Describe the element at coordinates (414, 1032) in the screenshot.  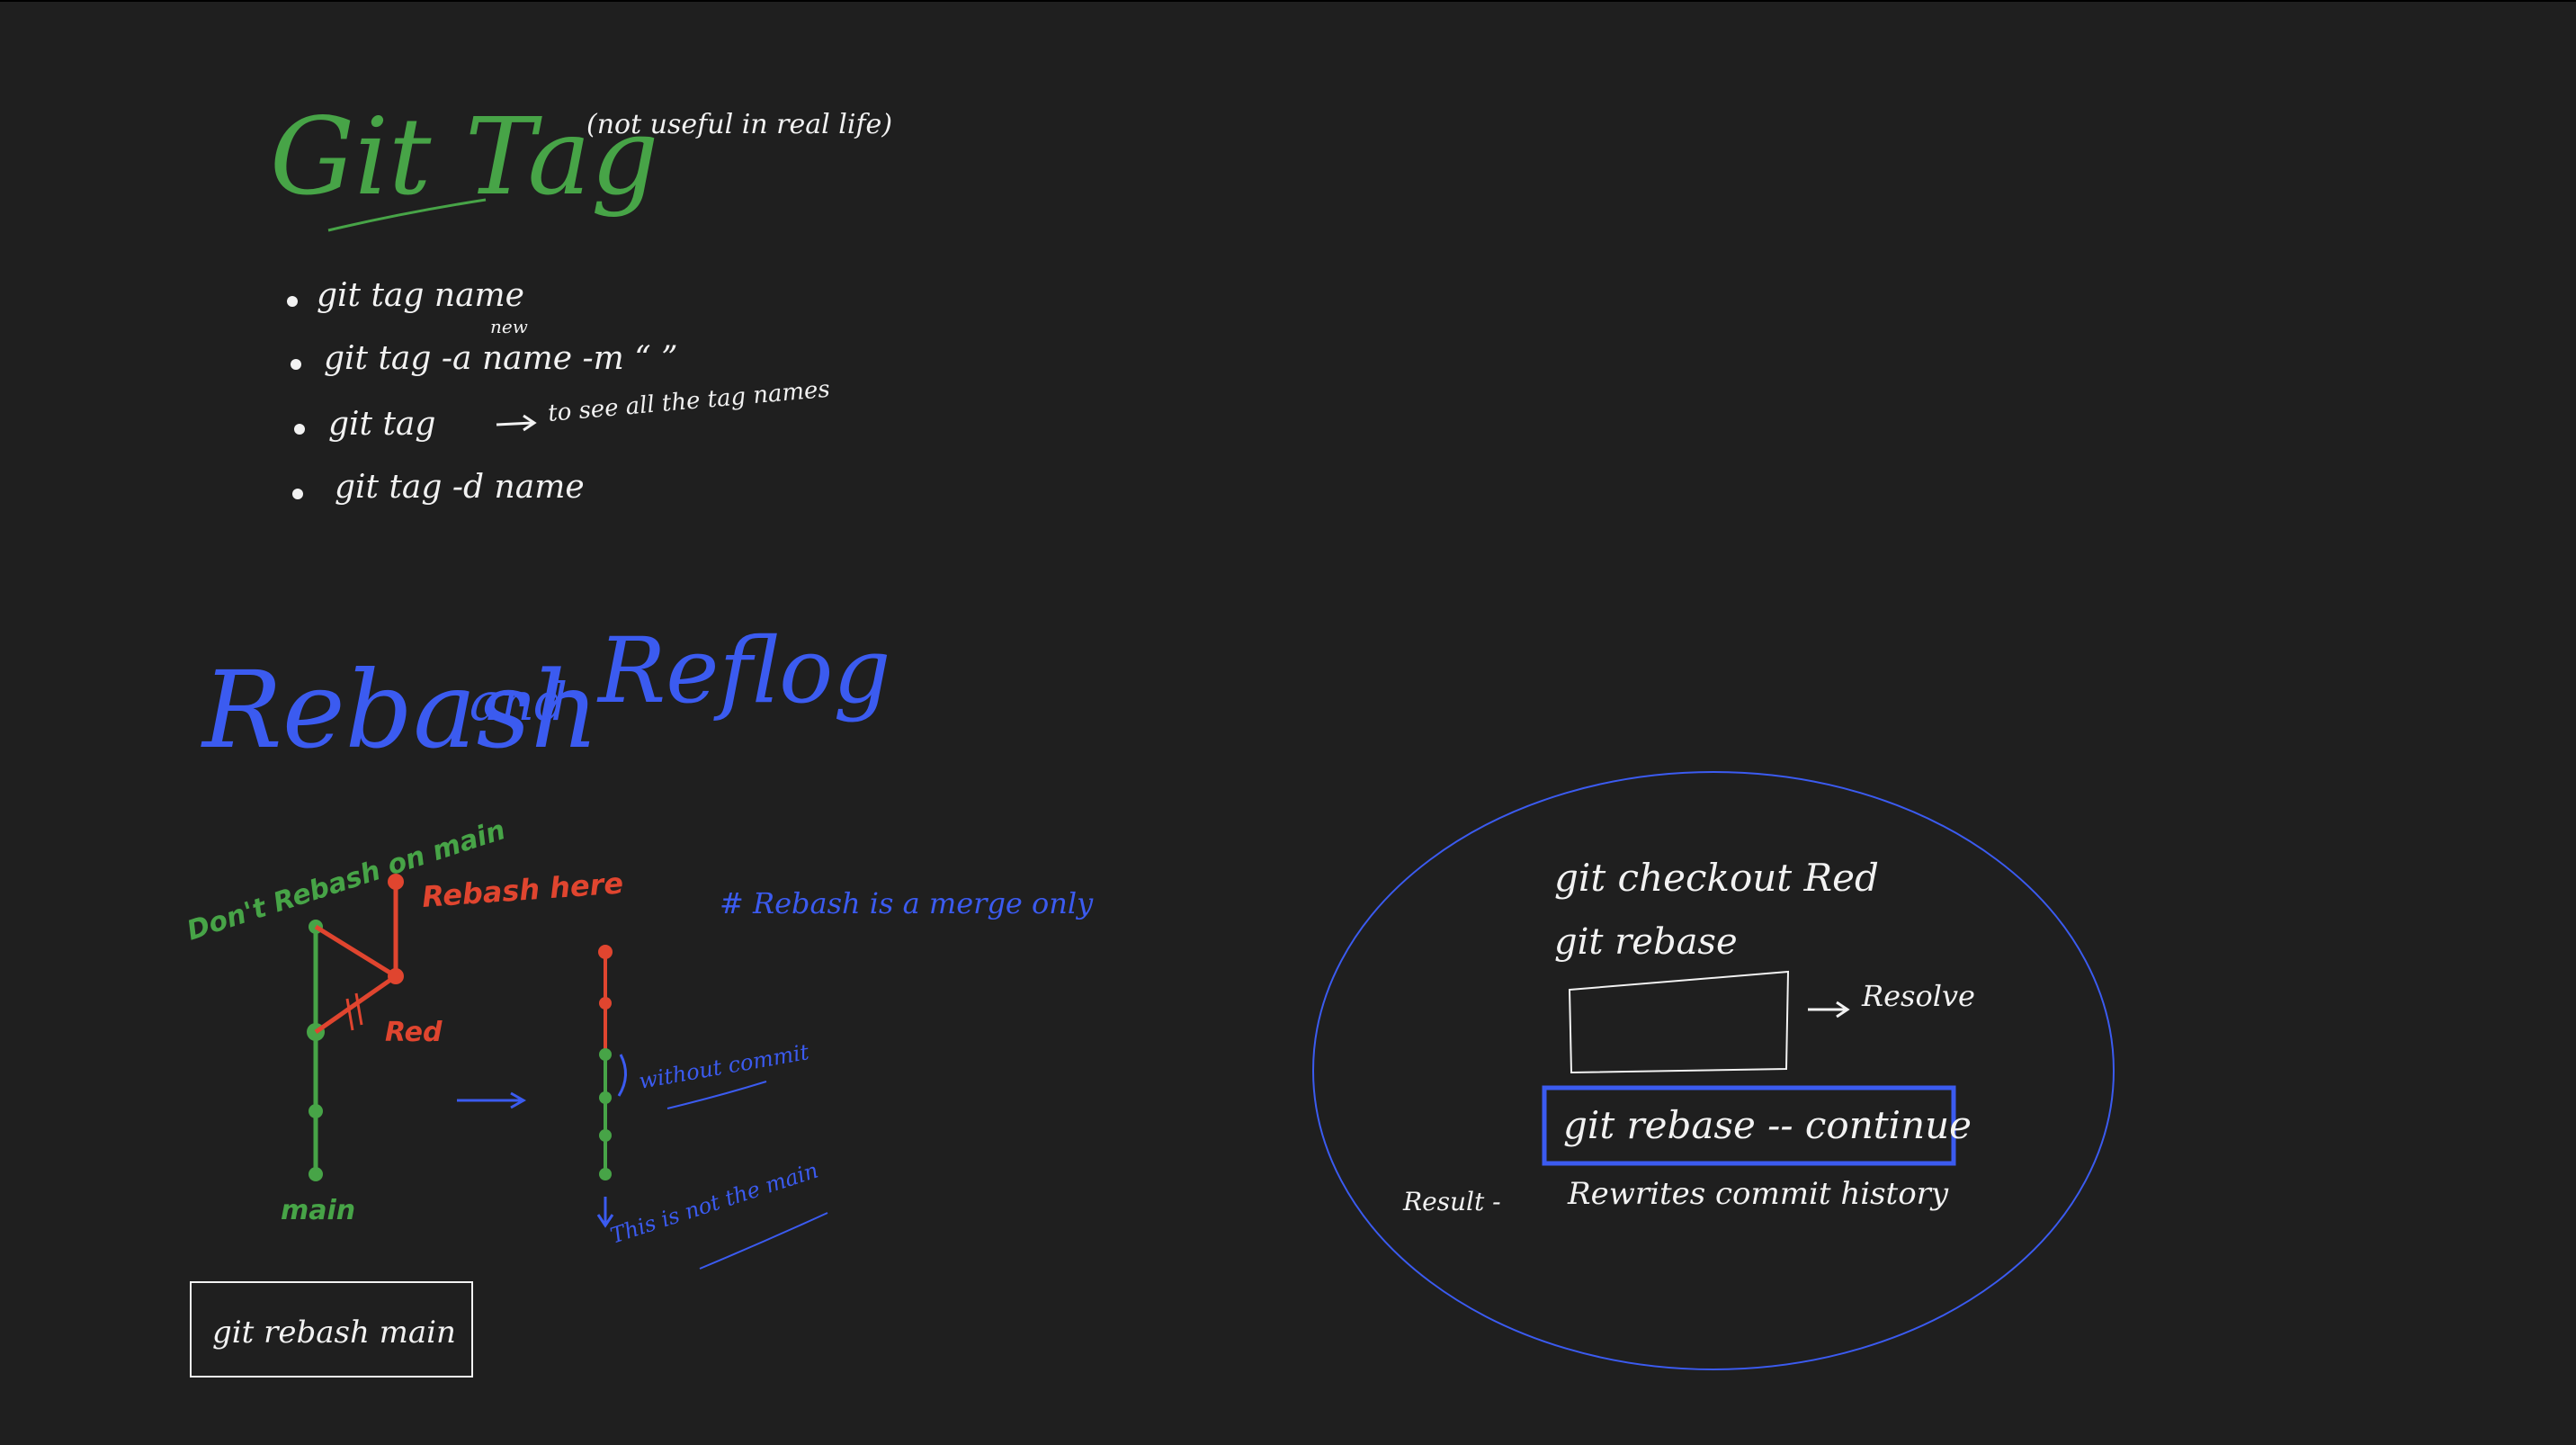
I see `red-branch-label: Red` at that location.